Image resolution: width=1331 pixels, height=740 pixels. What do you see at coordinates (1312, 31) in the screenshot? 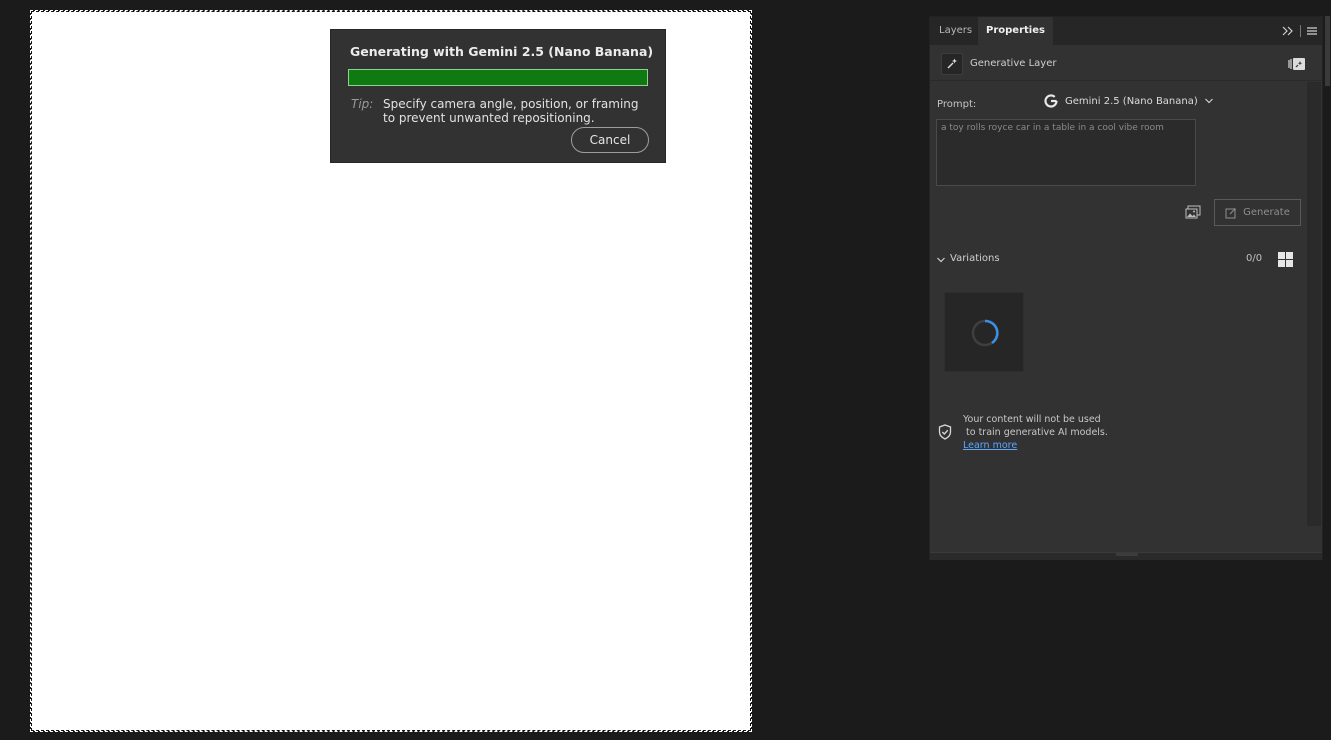
I see `panel-menu-icon` at bounding box center [1312, 31].